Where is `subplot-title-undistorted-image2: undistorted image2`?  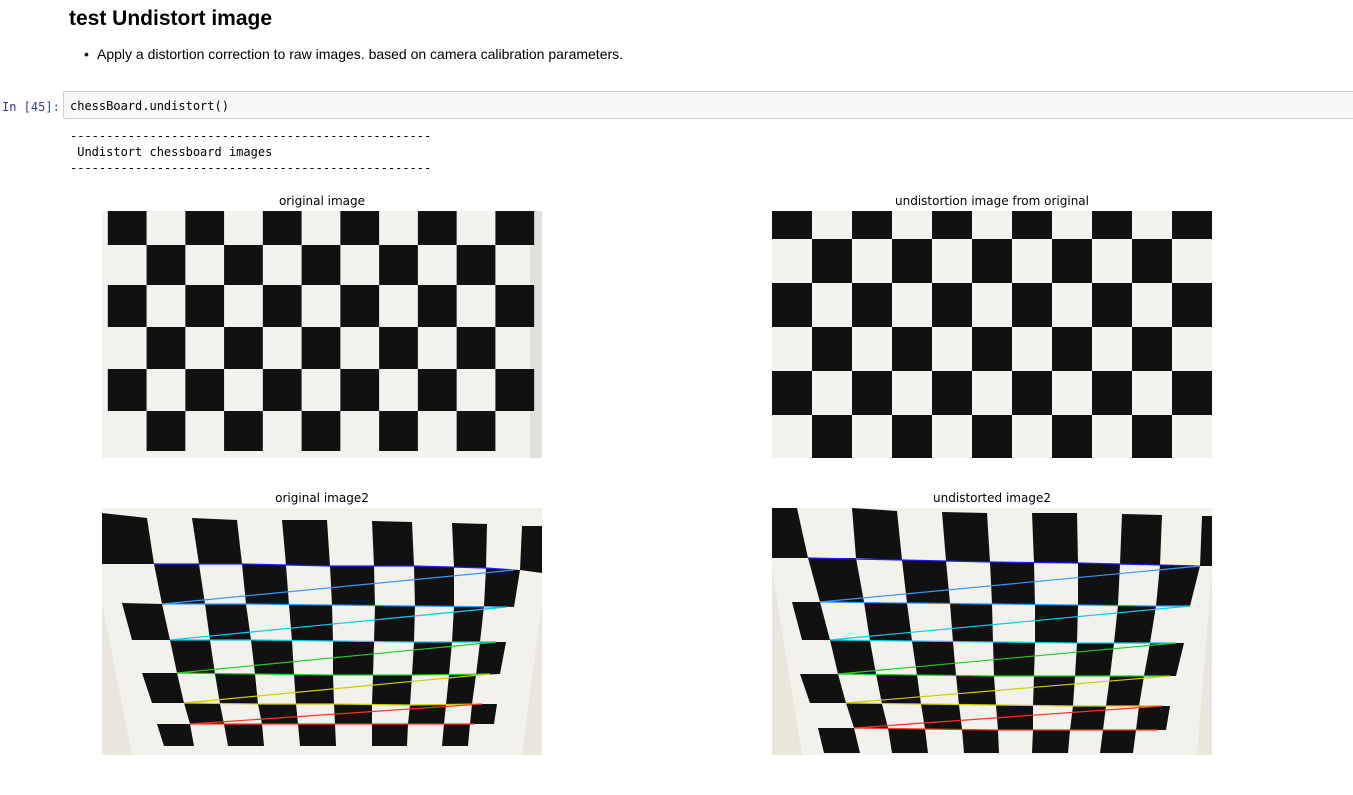 subplot-title-undistorted-image2: undistorted image2 is located at coordinates (992, 498).